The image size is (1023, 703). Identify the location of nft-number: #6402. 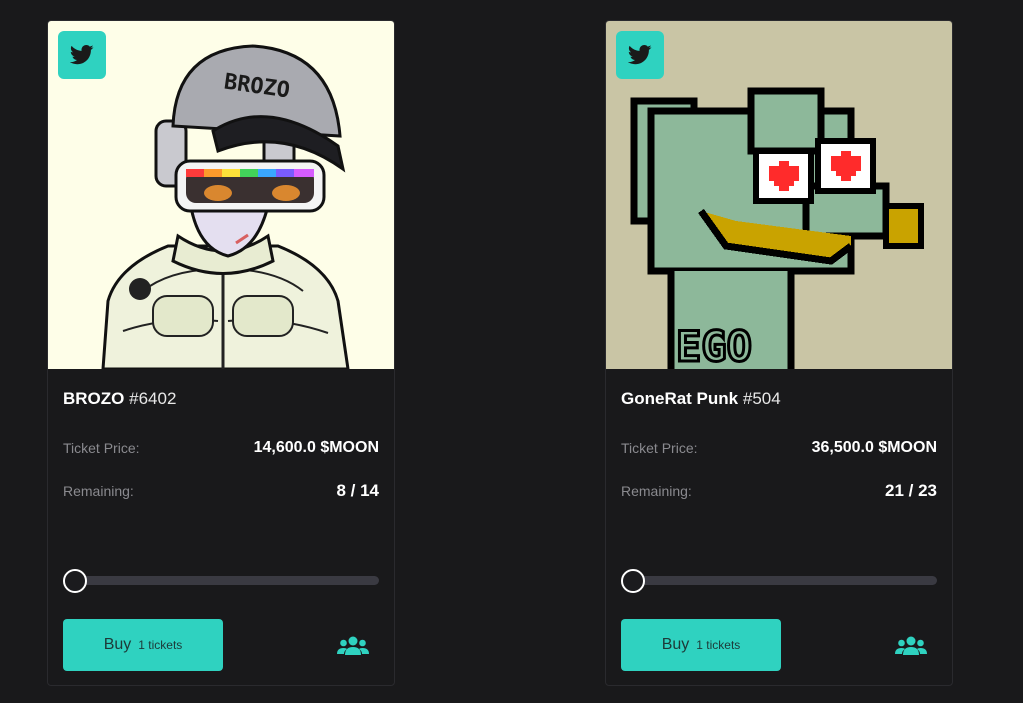
(153, 398).